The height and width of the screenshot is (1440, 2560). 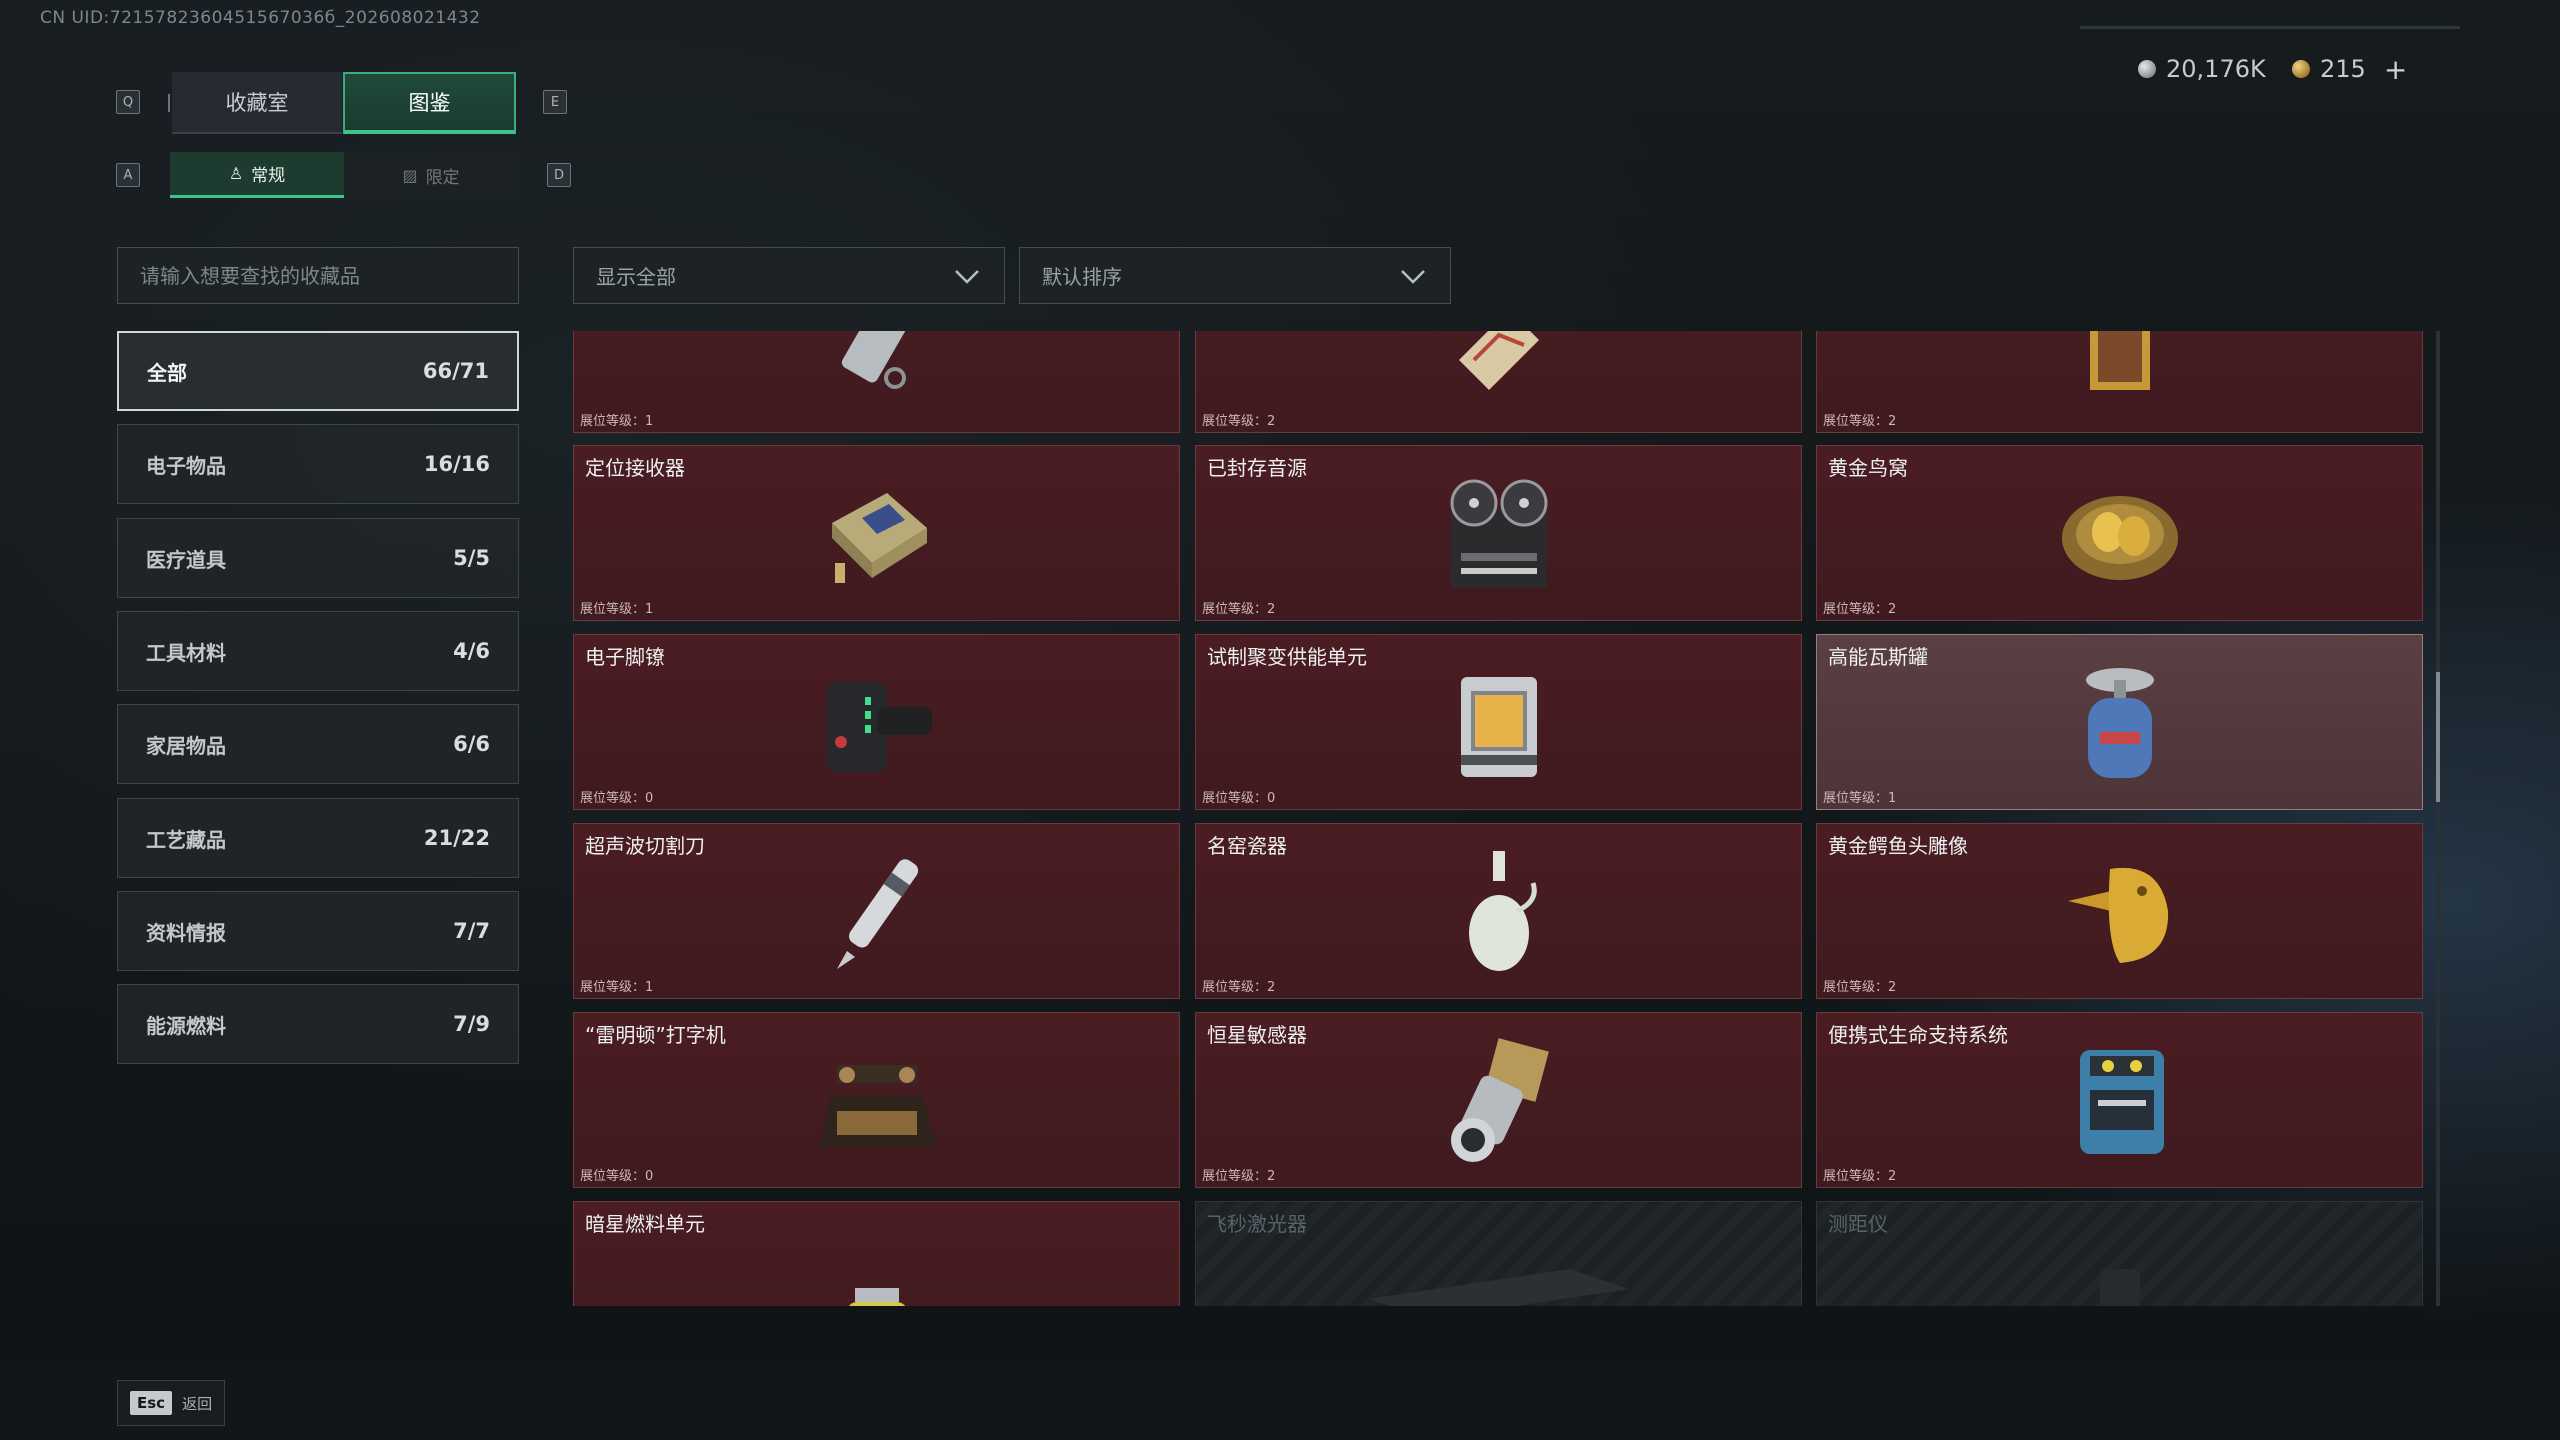 What do you see at coordinates (2301, 69) in the screenshot?
I see `gold-coin-icon` at bounding box center [2301, 69].